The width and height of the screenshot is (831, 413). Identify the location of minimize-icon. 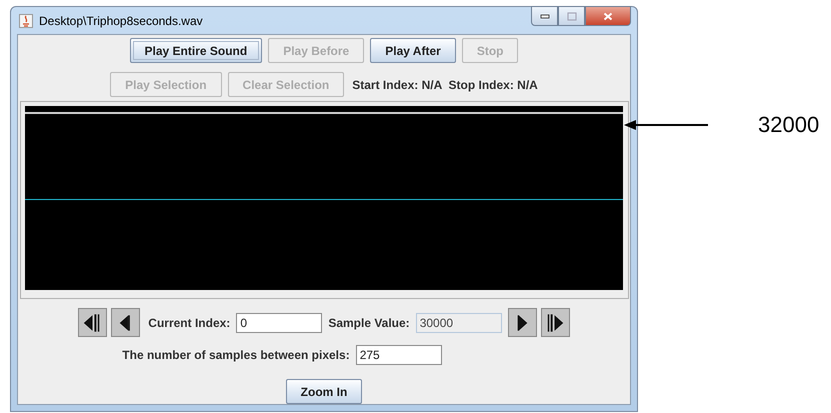
(545, 16).